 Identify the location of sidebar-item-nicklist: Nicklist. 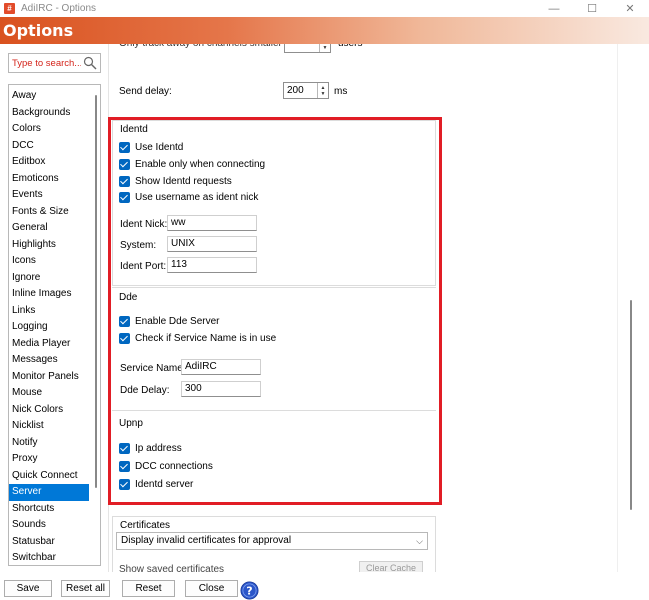
(49, 426).